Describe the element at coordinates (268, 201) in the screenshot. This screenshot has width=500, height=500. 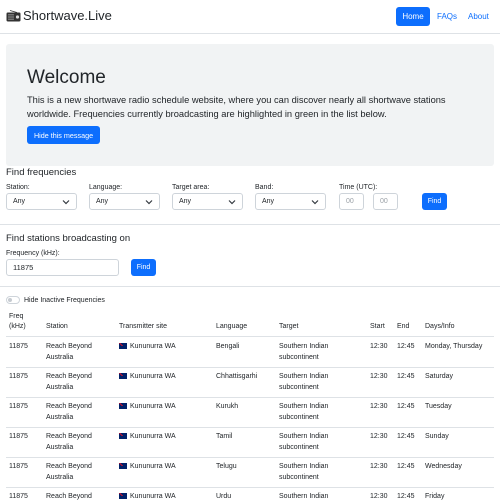
I see `band-select-value: Any` at that location.